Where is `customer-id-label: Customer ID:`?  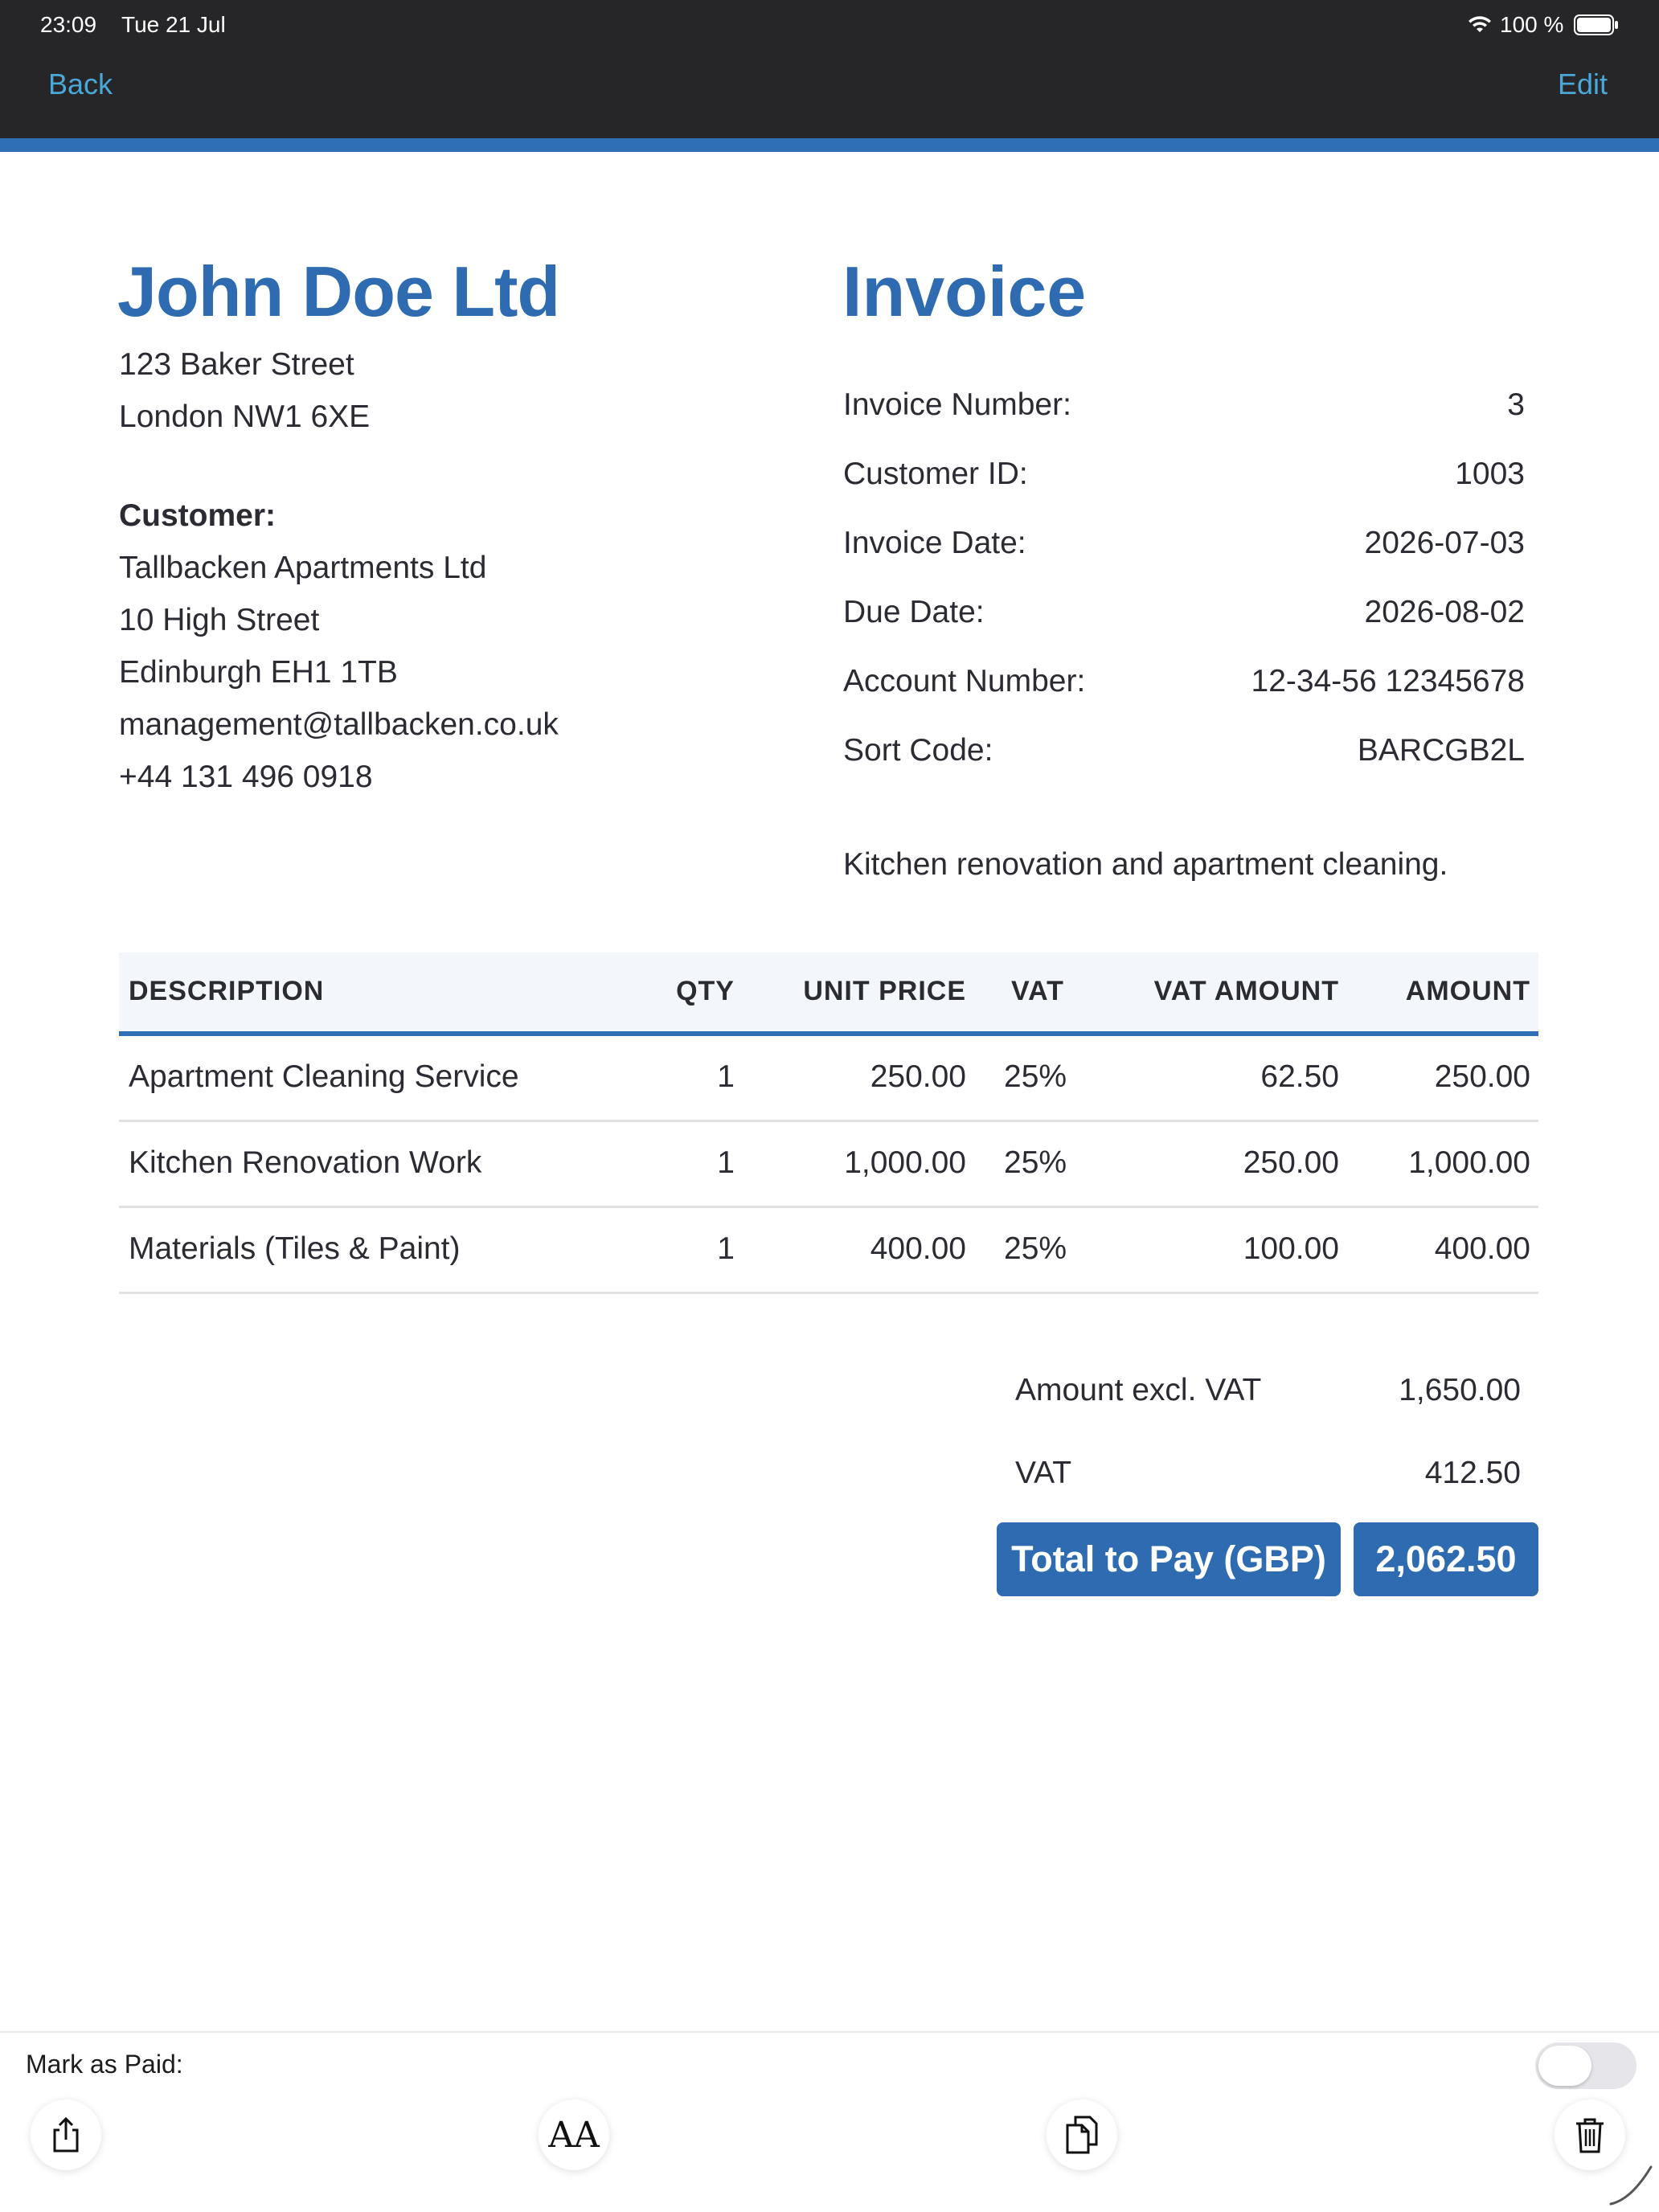
customer-id-label: Customer ID: is located at coordinates (935, 474).